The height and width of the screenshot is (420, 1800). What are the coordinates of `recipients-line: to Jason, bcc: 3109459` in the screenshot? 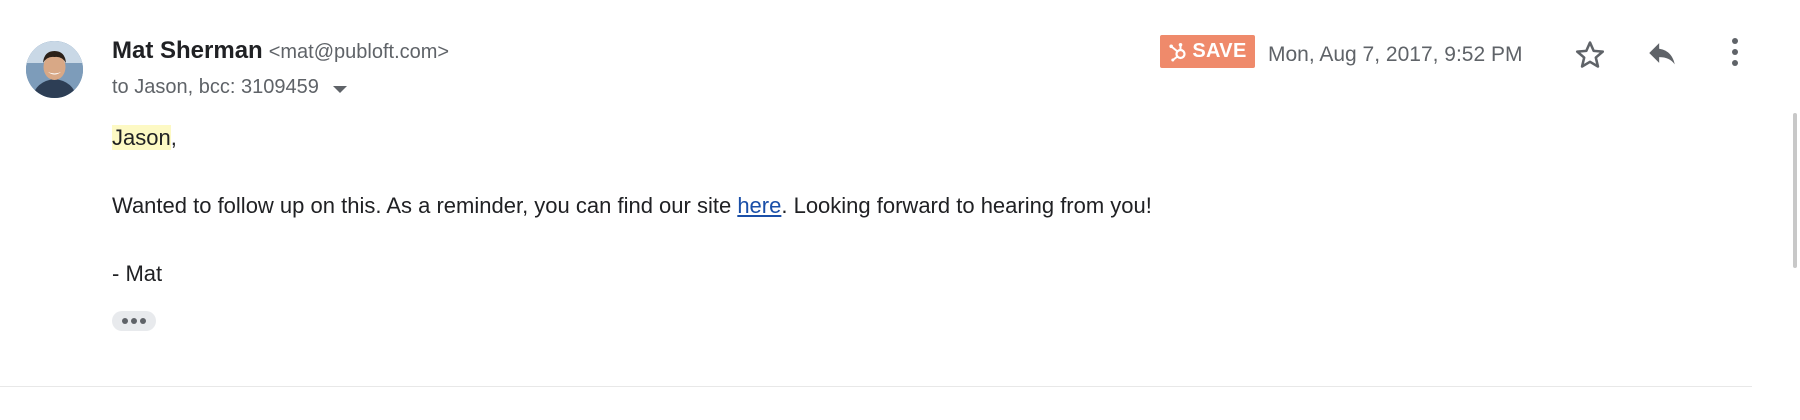 It's located at (229, 87).